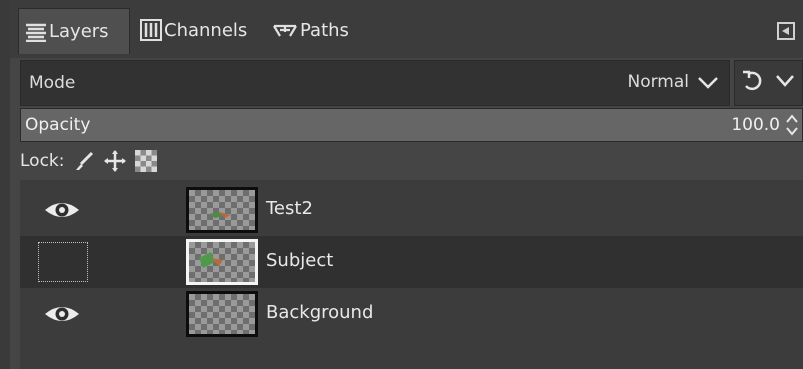  I want to click on tab-channels: Channels, so click(199, 30).